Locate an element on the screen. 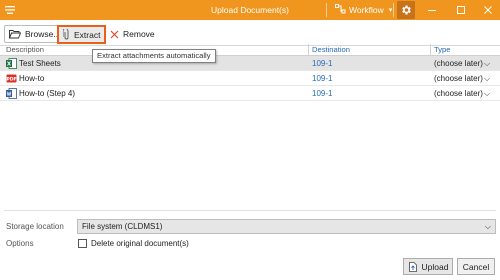 This screenshot has width=500, height=280. pdf-icon: PDF is located at coordinates (11, 78).